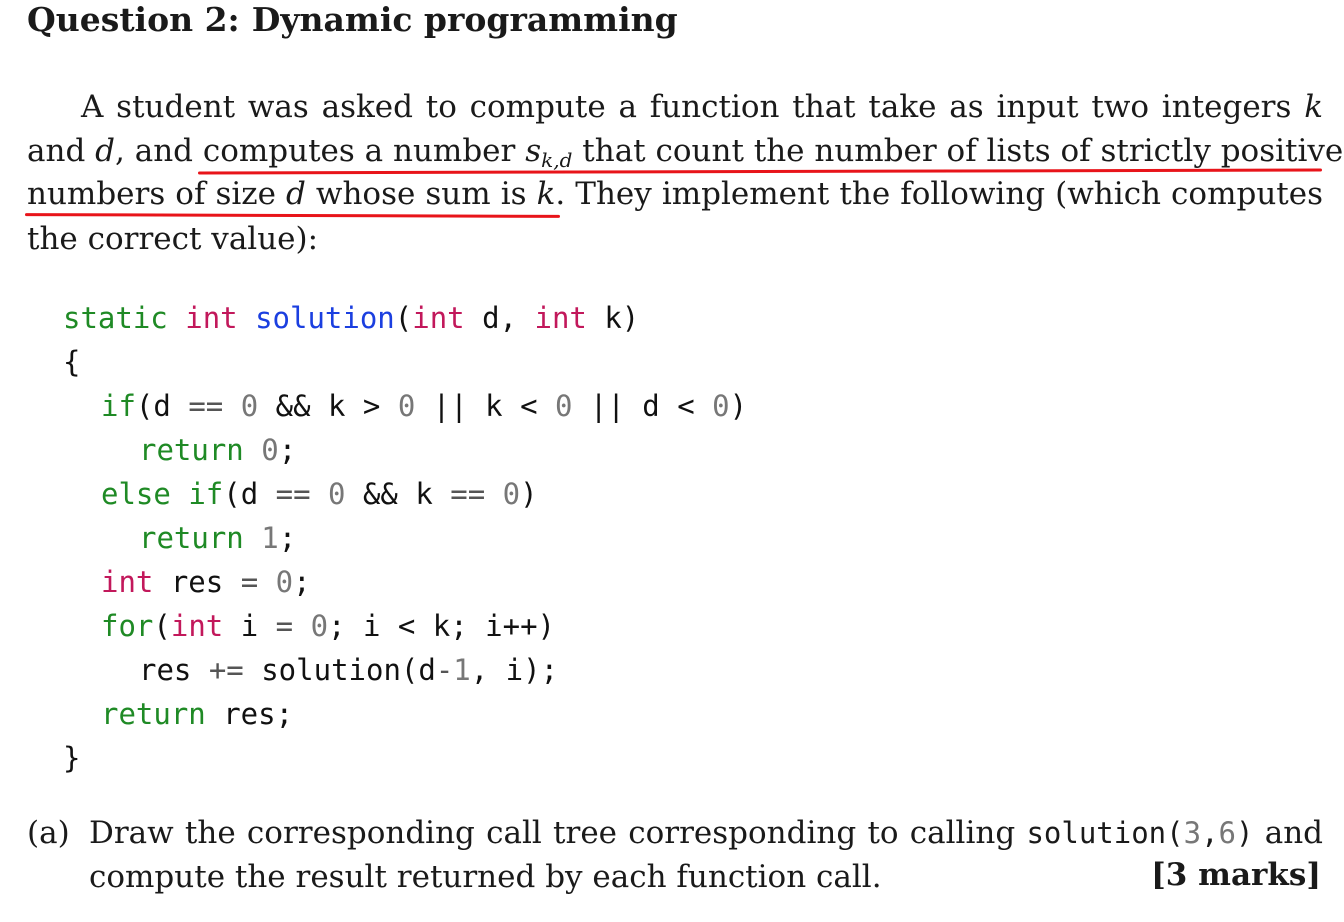  What do you see at coordinates (218, 538) in the screenshot?
I see `code-line: return 1;` at bounding box center [218, 538].